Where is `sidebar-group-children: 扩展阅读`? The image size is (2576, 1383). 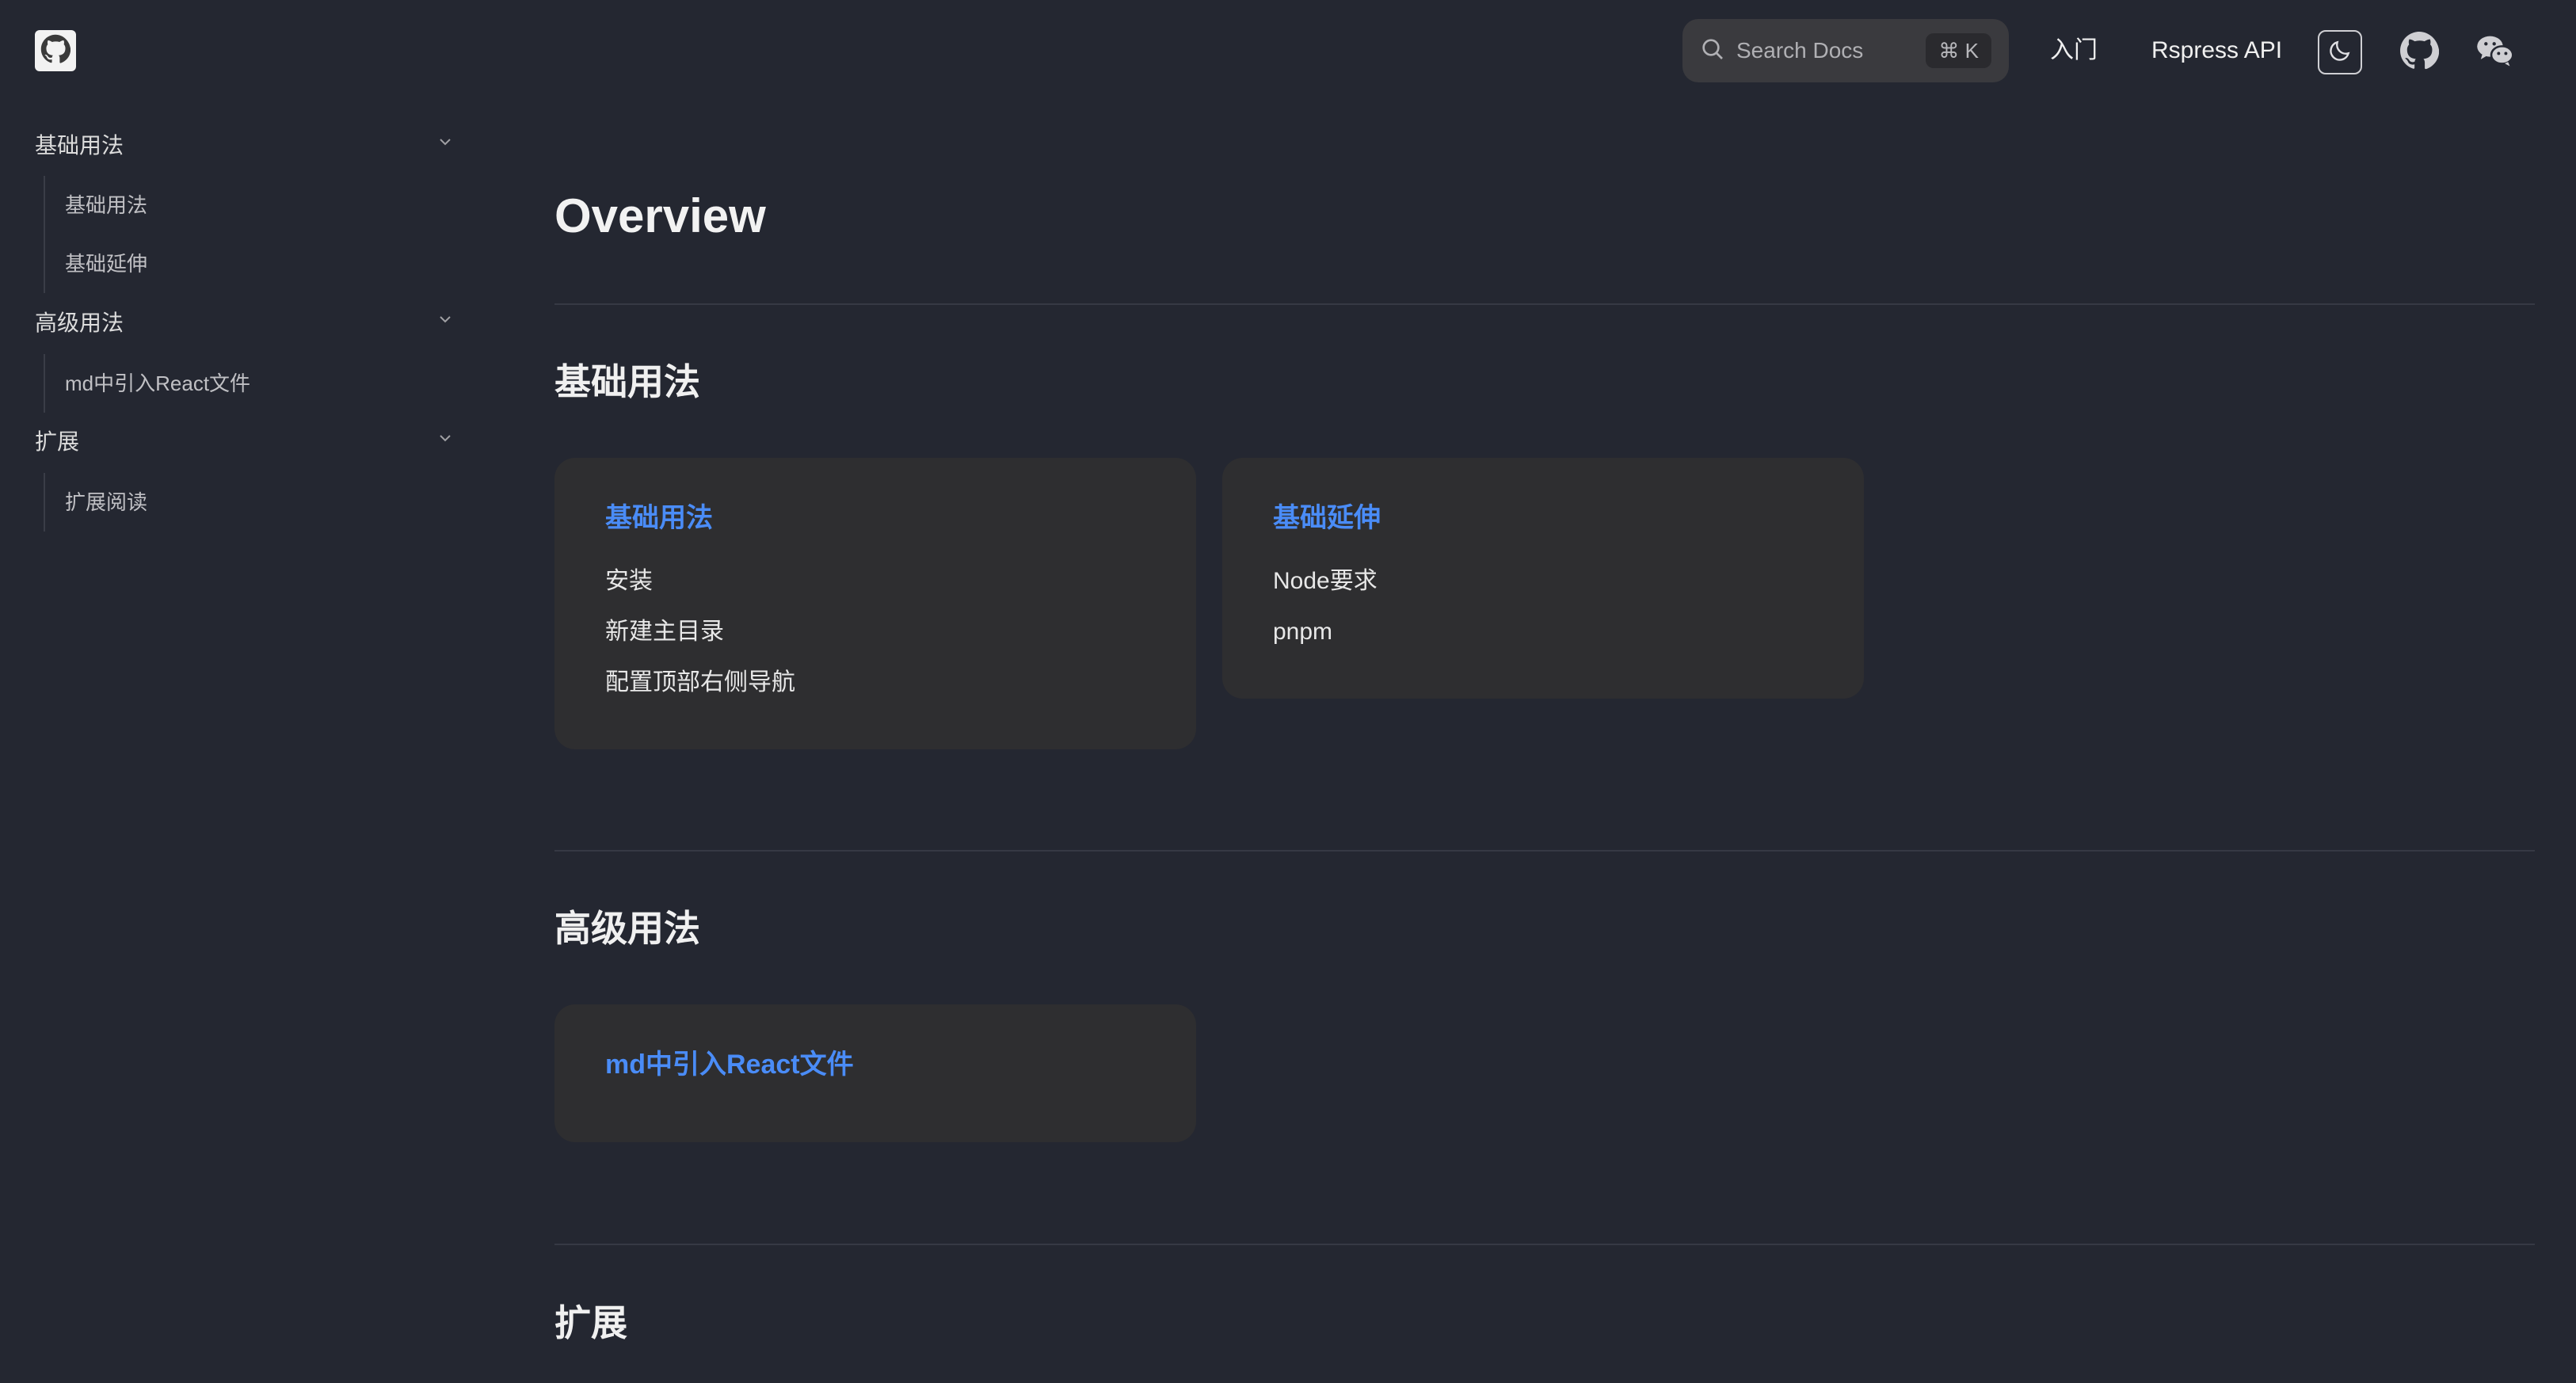 sidebar-group-children: 扩展阅读 is located at coordinates (96, 502).